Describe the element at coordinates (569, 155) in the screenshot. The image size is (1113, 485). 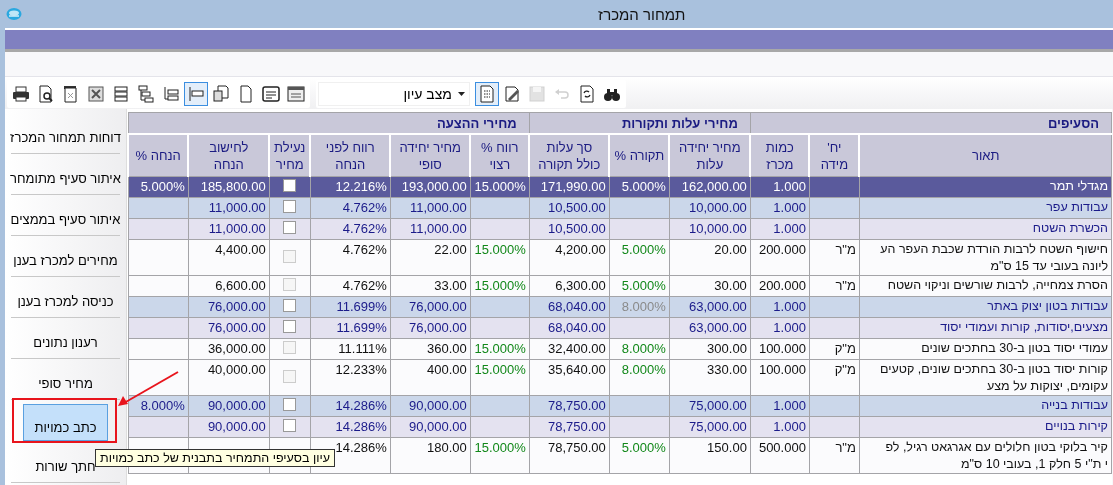
I see `column-header: סך עלות כולל תקורה` at that location.